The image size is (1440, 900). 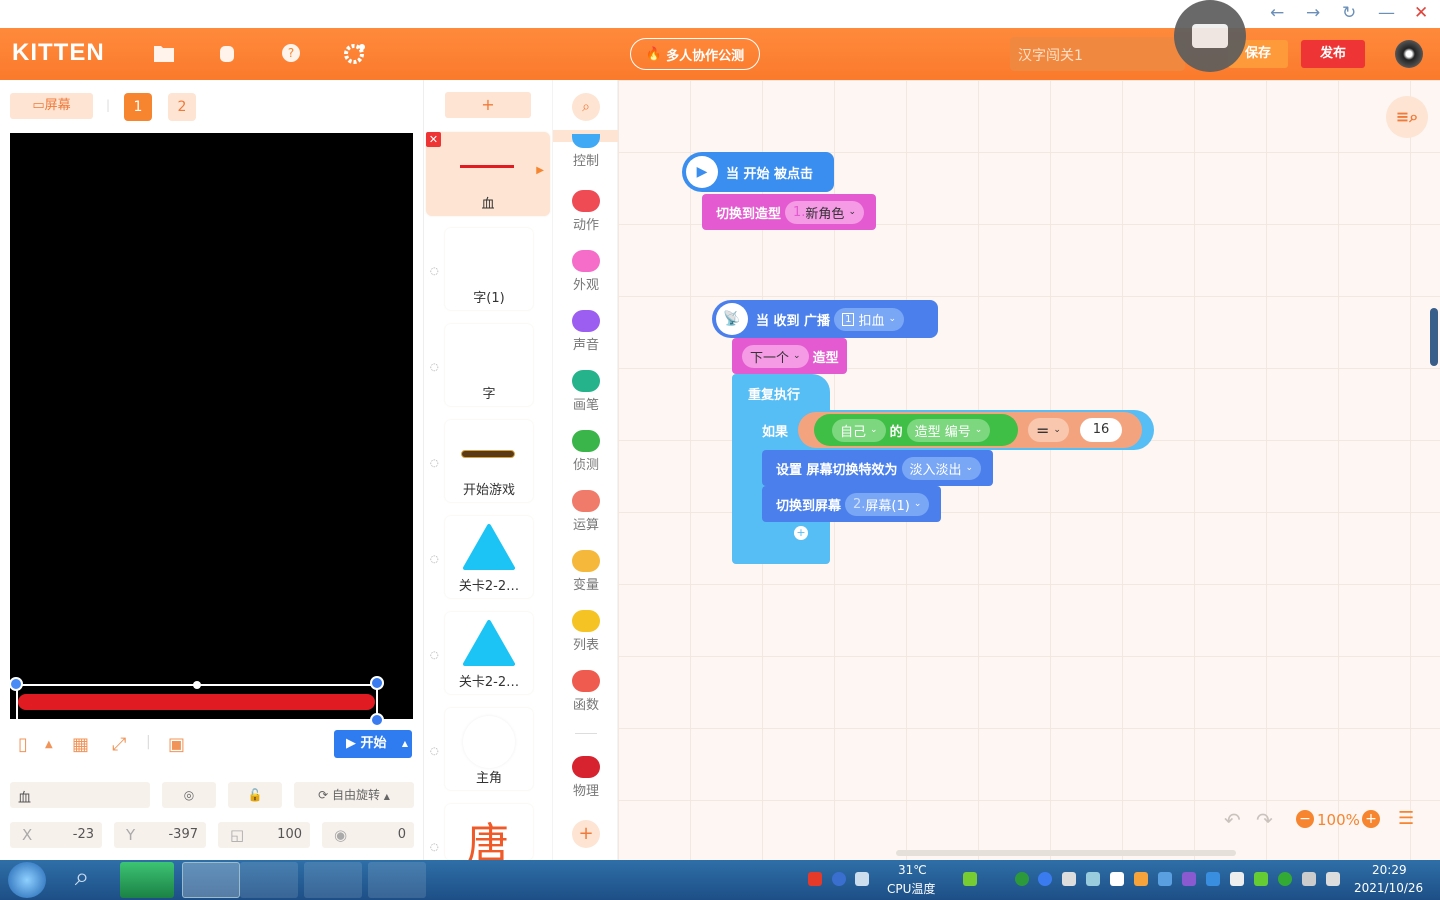 I want to click on screen-tab-2: 2, so click(x=182, y=107).